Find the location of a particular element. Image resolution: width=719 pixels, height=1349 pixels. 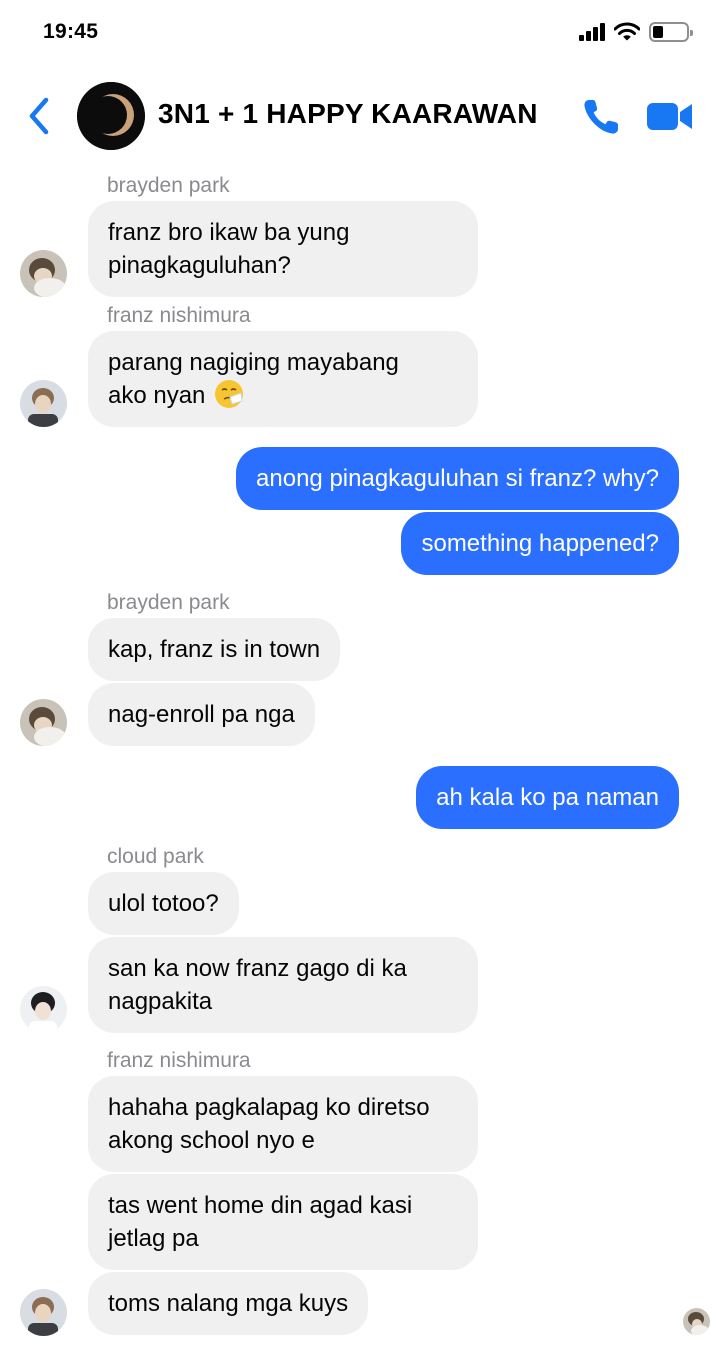

message-text-line: akong school nyo e is located at coordinates (211, 1140).